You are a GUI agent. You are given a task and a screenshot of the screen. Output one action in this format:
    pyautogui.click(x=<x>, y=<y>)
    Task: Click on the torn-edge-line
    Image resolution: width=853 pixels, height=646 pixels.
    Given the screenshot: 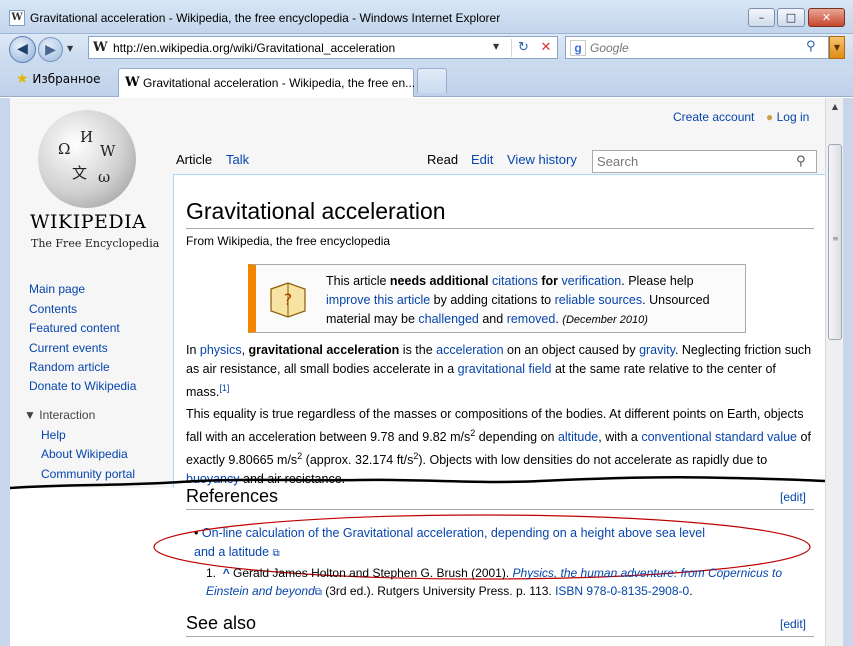 What is the action you would take?
    pyautogui.click(x=417, y=482)
    